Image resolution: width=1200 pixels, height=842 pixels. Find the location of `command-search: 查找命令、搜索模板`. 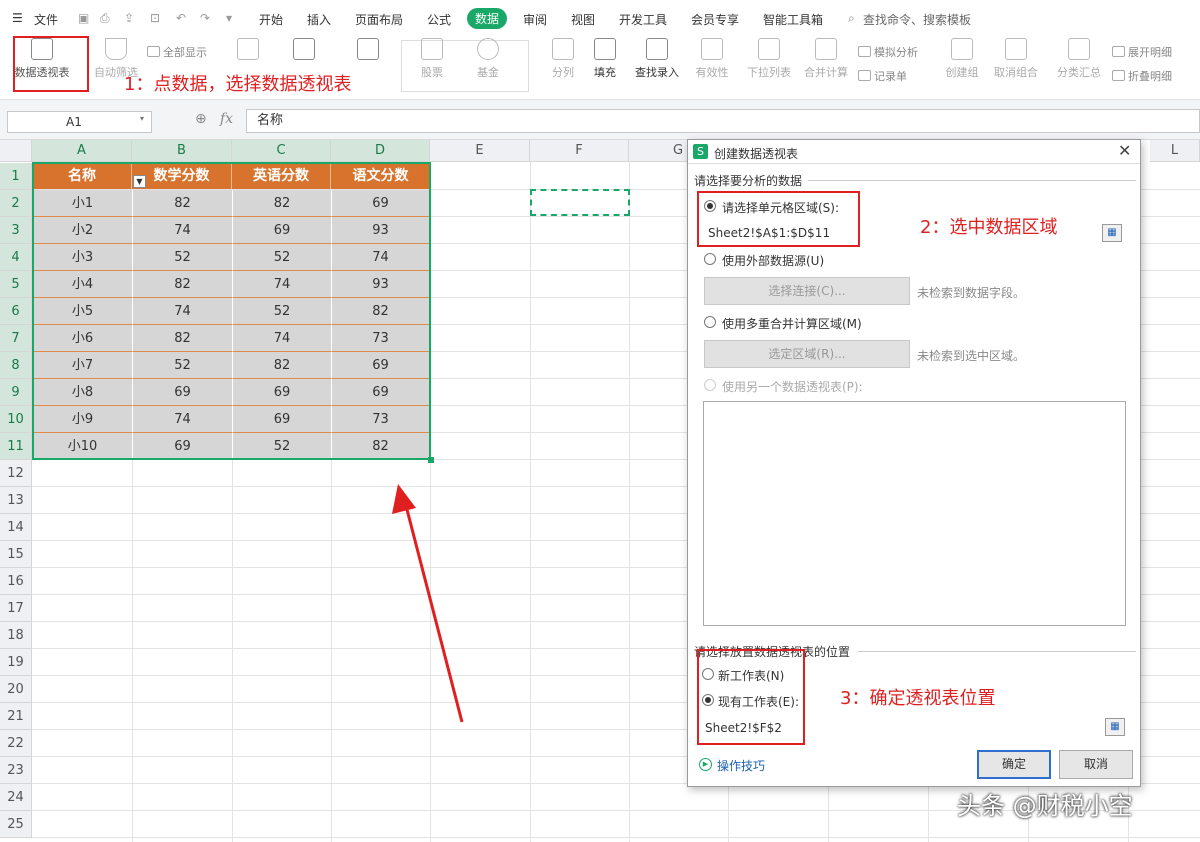

command-search: 查找命令、搜索模板 is located at coordinates (917, 19).